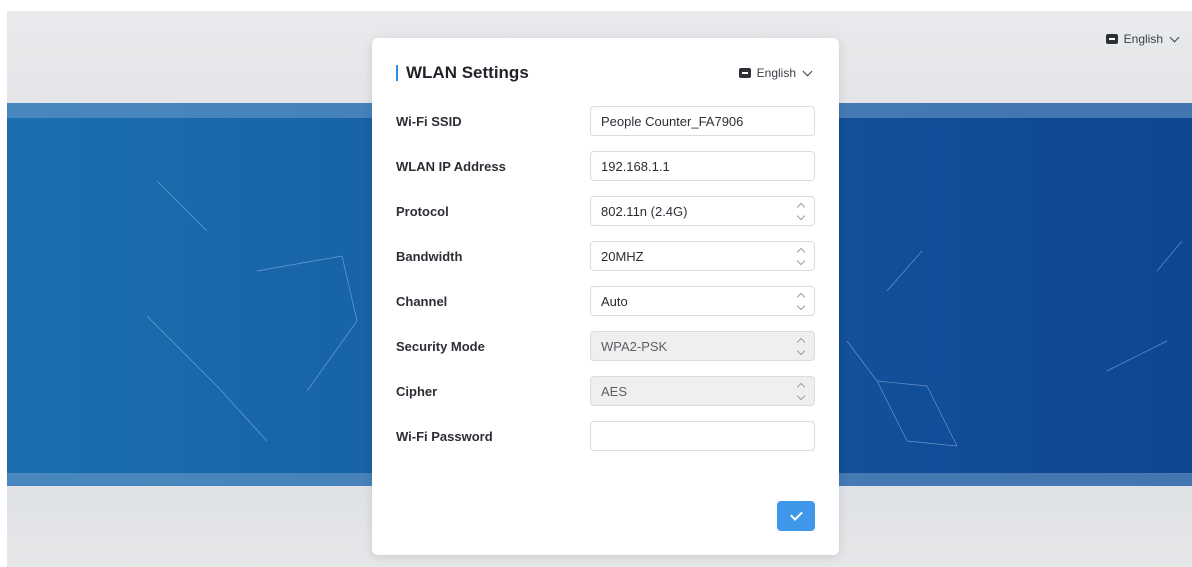  Describe the element at coordinates (604, 73) in the screenshot. I see `dialog-header: WLAN Settings English` at that location.